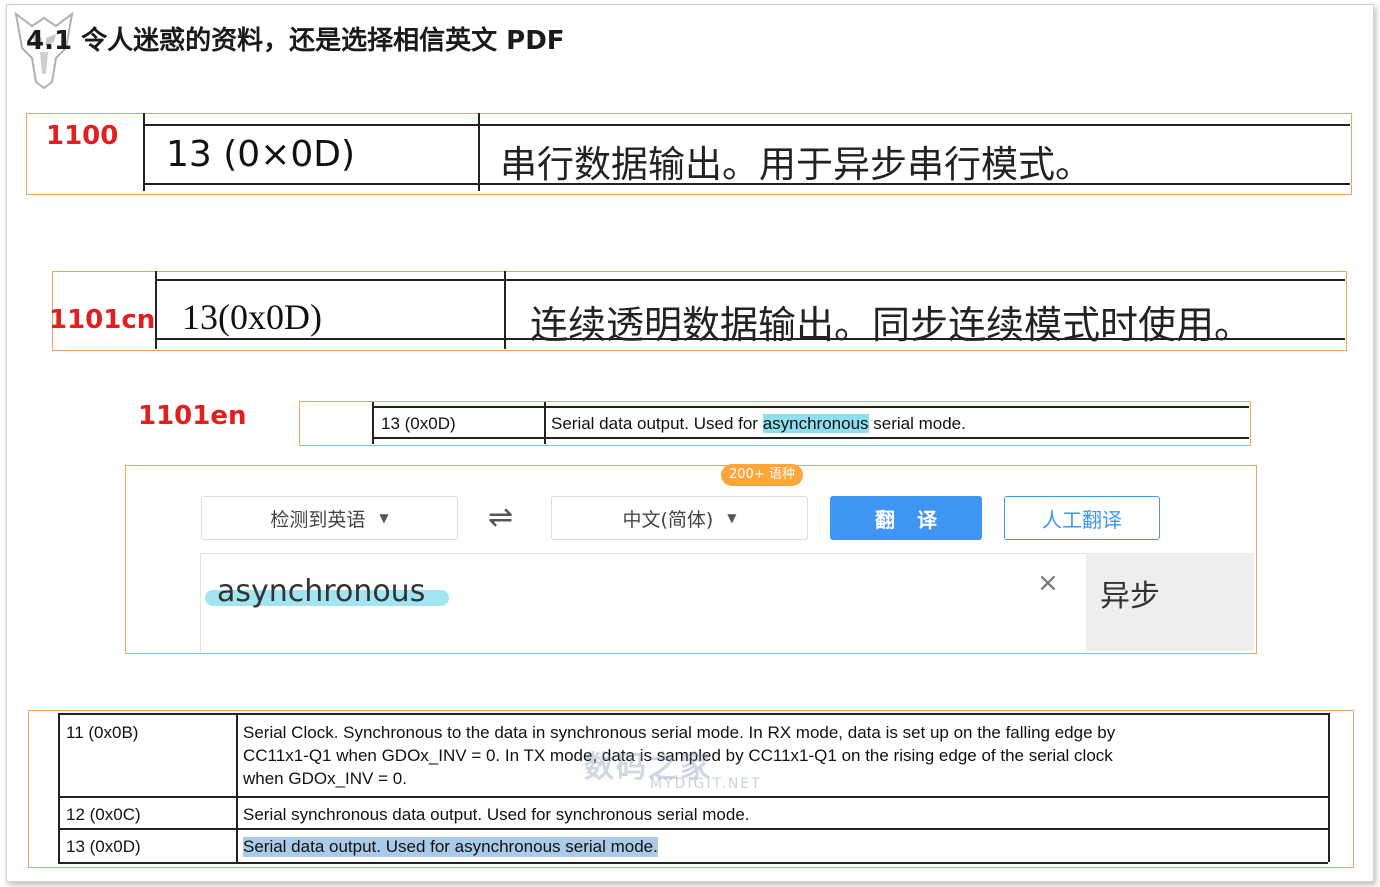 The image size is (1380, 887). What do you see at coordinates (325, 778) in the screenshot?
I see `cell-description-line: when GDOx_INV = 0.` at bounding box center [325, 778].